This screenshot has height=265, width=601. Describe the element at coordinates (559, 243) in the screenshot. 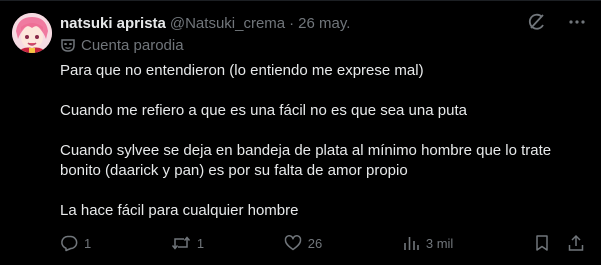

I see `secondary-actions` at that location.